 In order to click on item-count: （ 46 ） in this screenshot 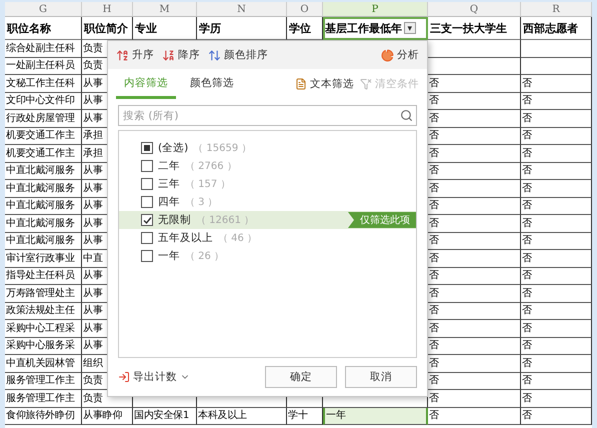, I will do `click(238, 238)`.